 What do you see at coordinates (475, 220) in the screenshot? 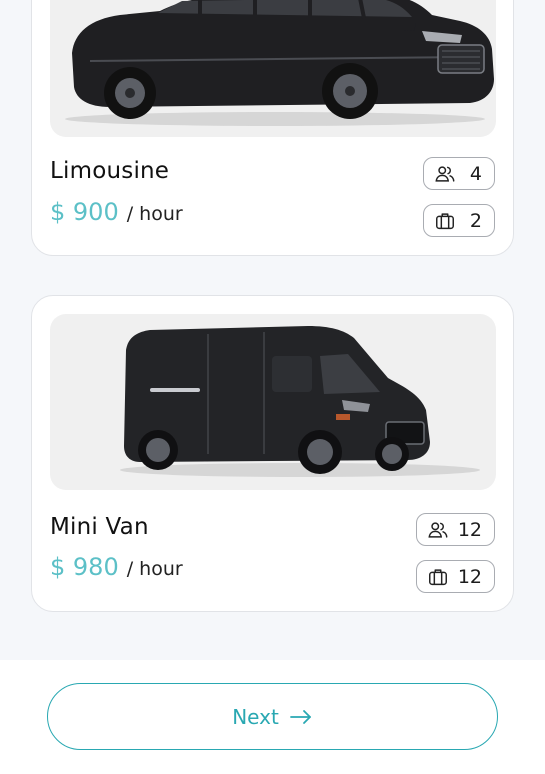
I see `luggage-count: 2` at bounding box center [475, 220].